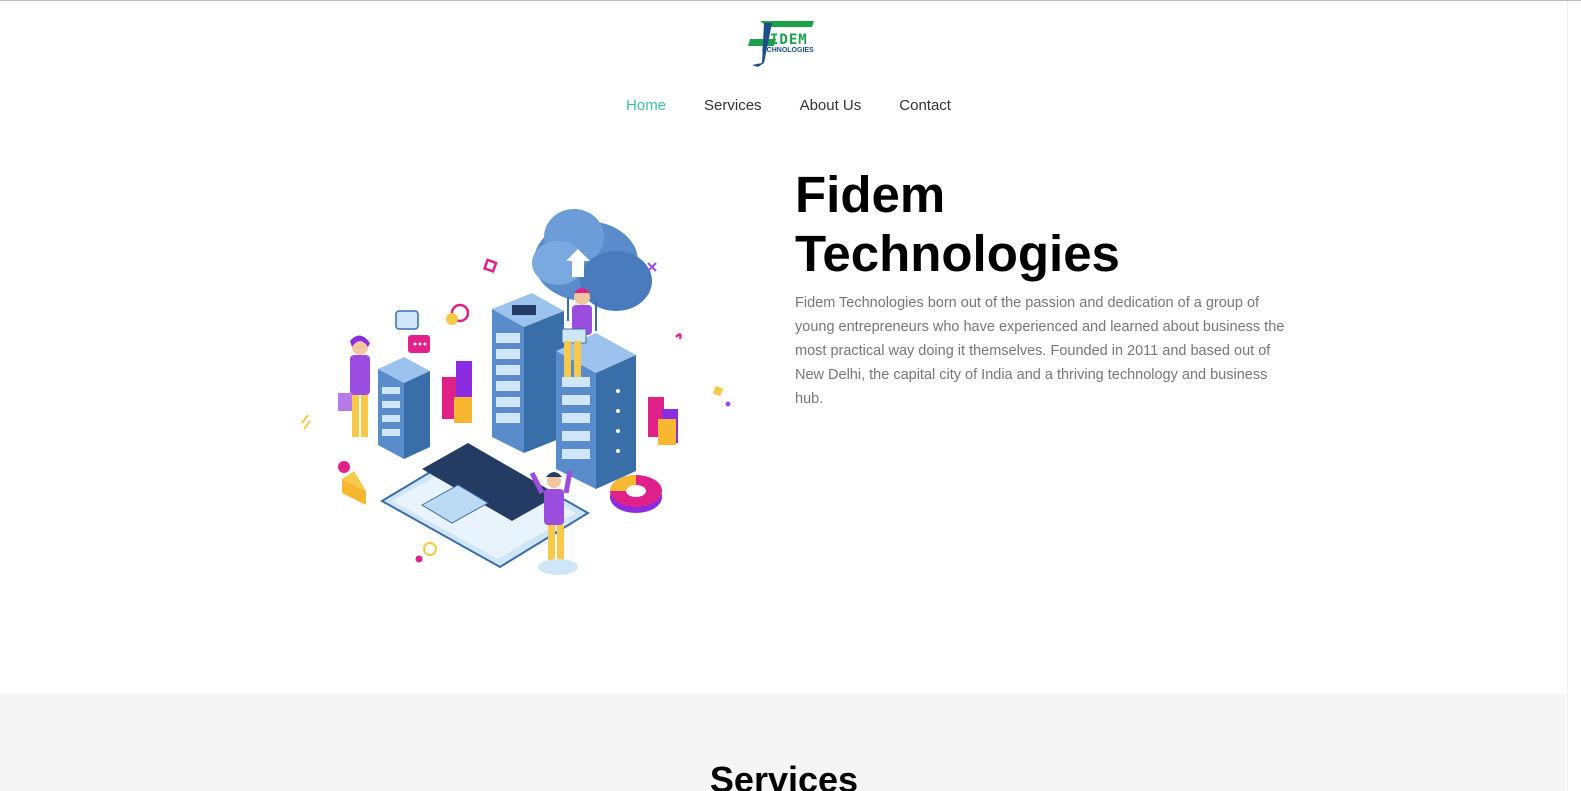 Image resolution: width=1581 pixels, height=791 pixels. Describe the element at coordinates (412, 331) in the screenshot. I see `chat-bubble-icon` at that location.